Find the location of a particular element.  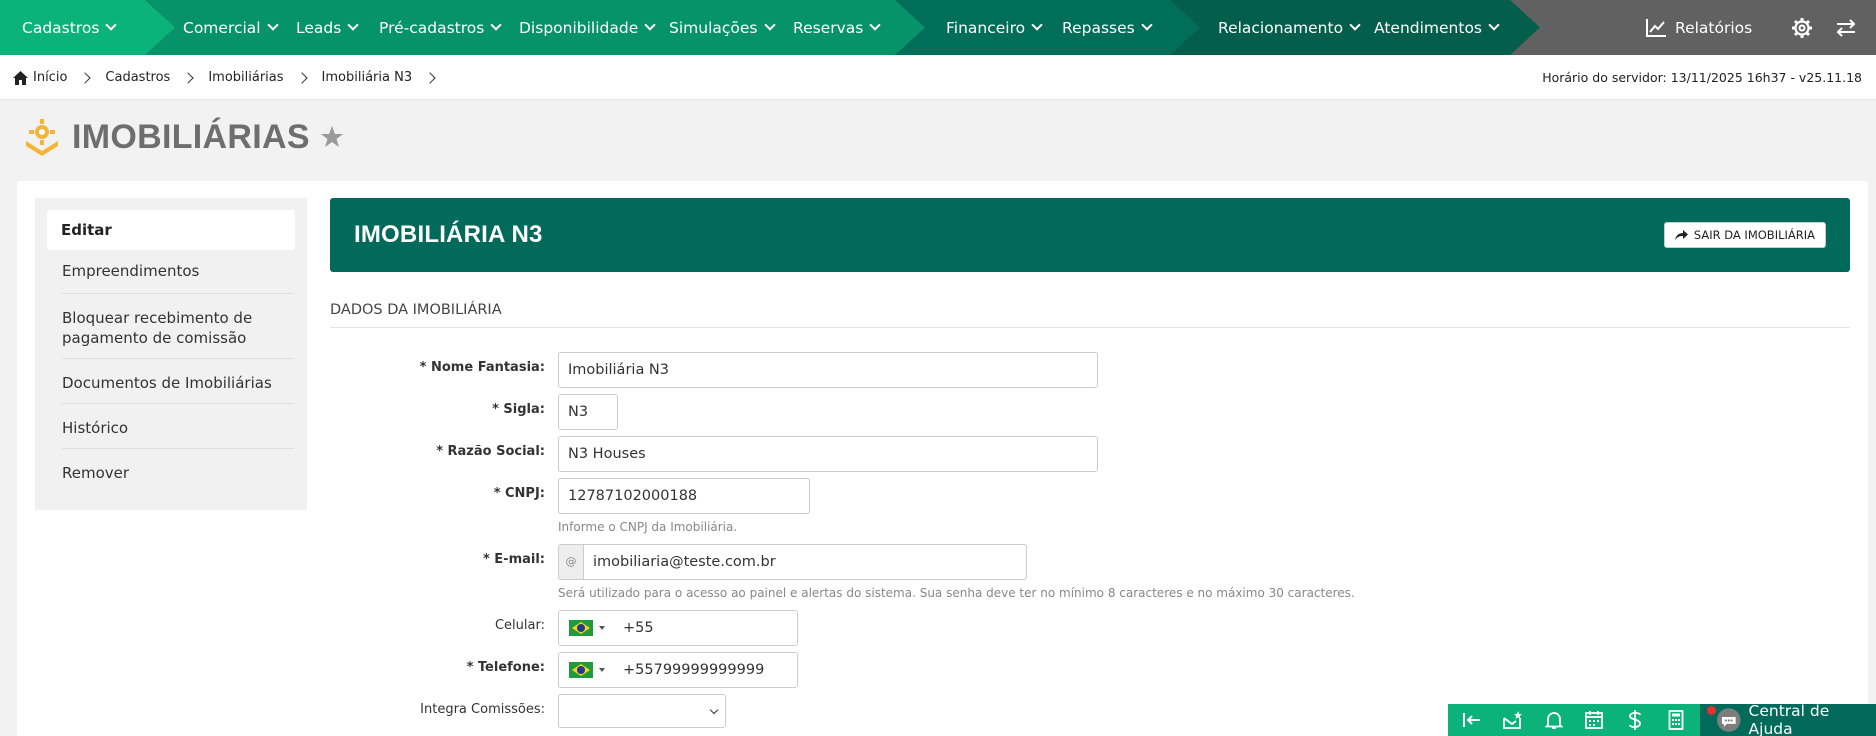

reports-link: Relatórios is located at coordinates (1698, 27).